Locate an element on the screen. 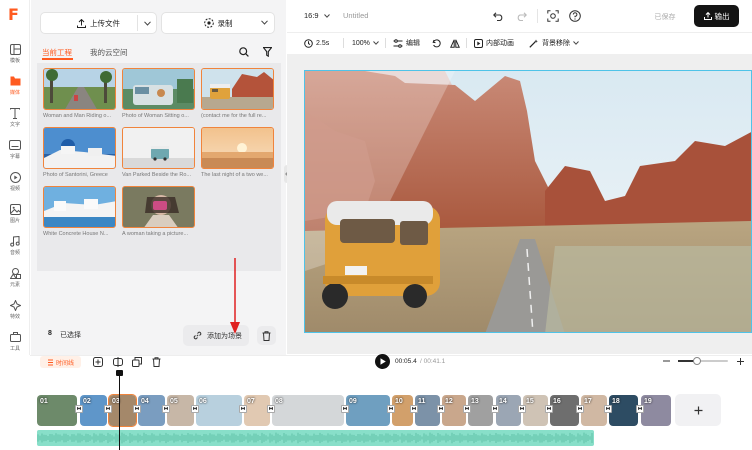 This screenshot has width=752, height=450. chevron-down-icon is located at coordinates (376, 43).